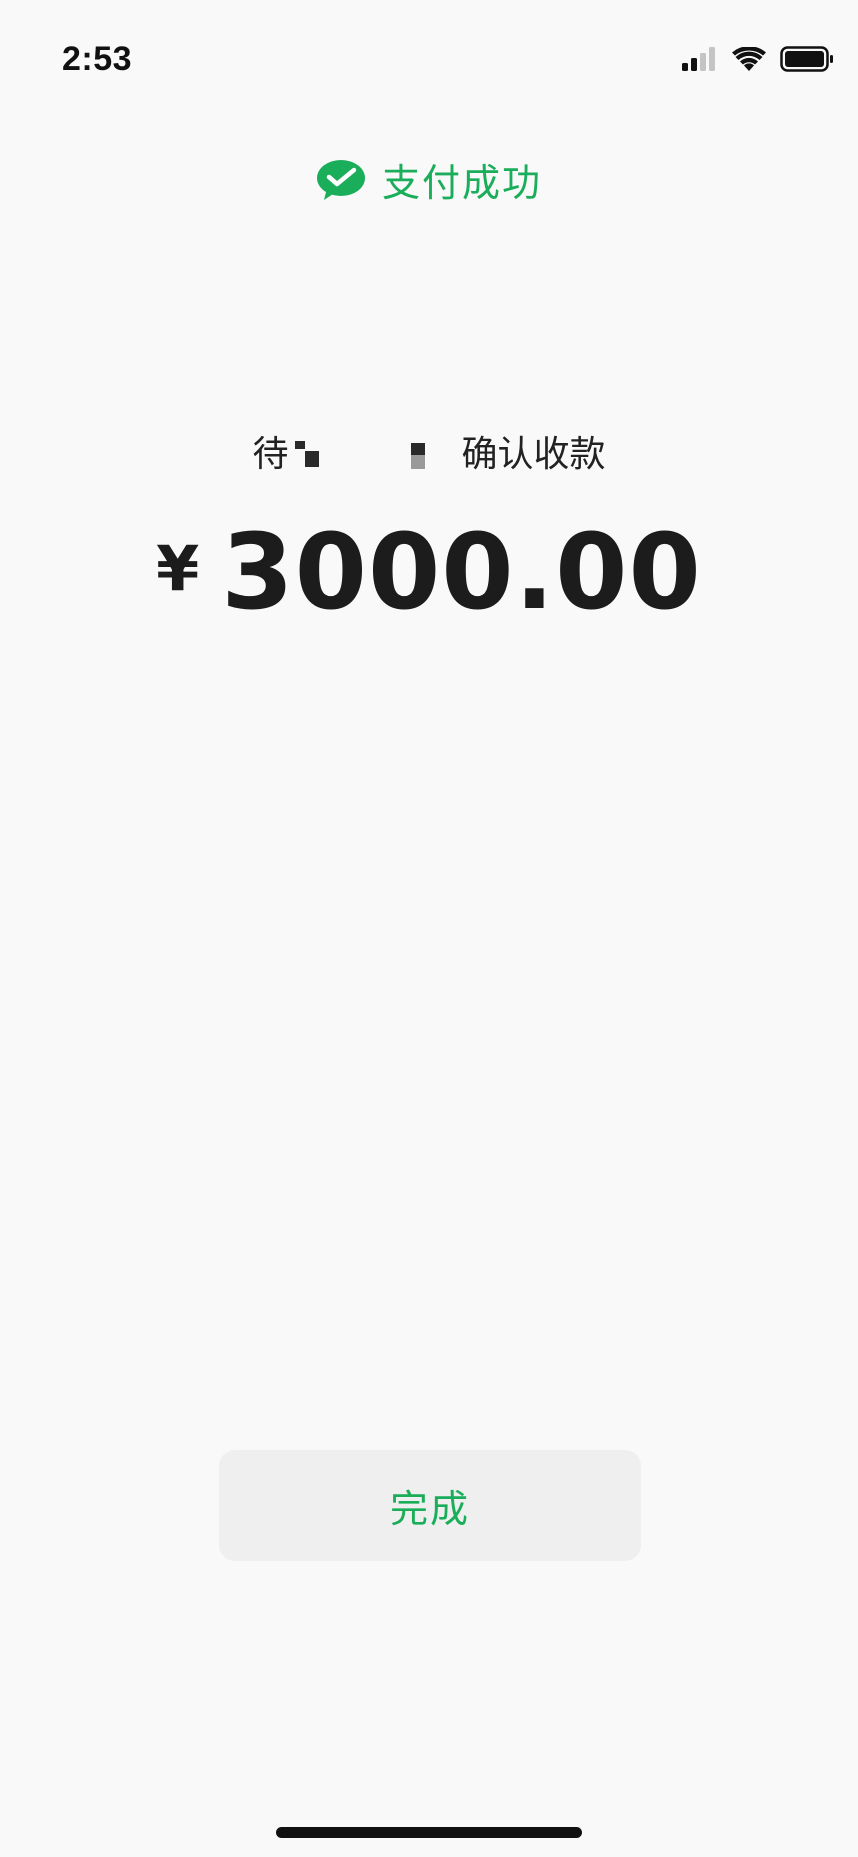 The width and height of the screenshot is (858, 1857). What do you see at coordinates (429, 1509) in the screenshot?
I see `done-button-label: 完成` at bounding box center [429, 1509].